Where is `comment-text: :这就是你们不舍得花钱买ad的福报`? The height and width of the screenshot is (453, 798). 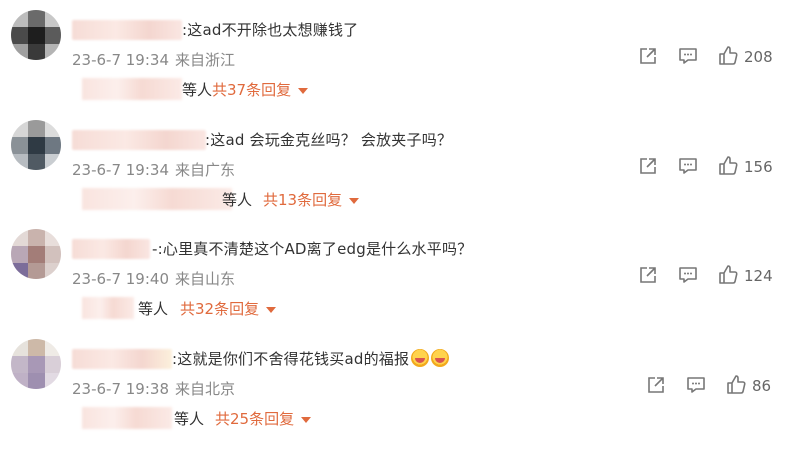 comment-text: :这就是你们不舍得花钱买ad的福报 is located at coordinates (311, 358).